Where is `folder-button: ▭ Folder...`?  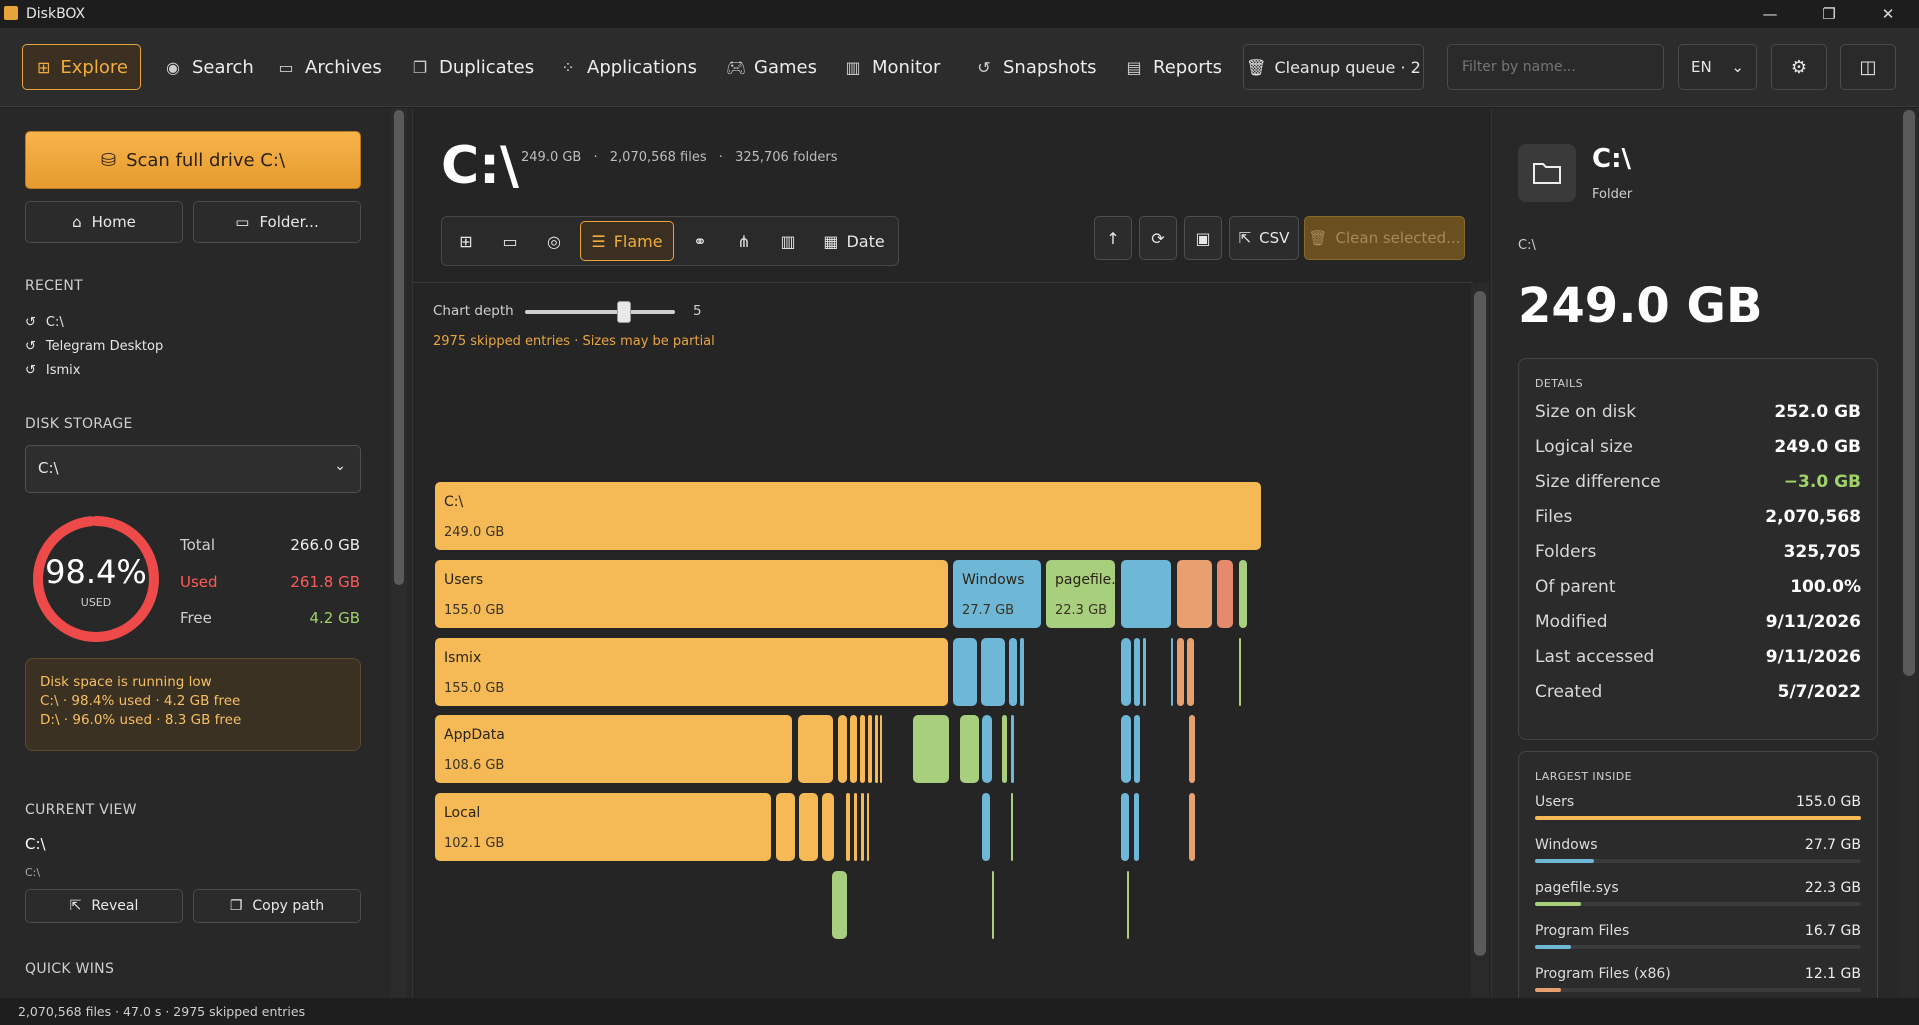
folder-button: ▭ Folder... is located at coordinates (277, 222).